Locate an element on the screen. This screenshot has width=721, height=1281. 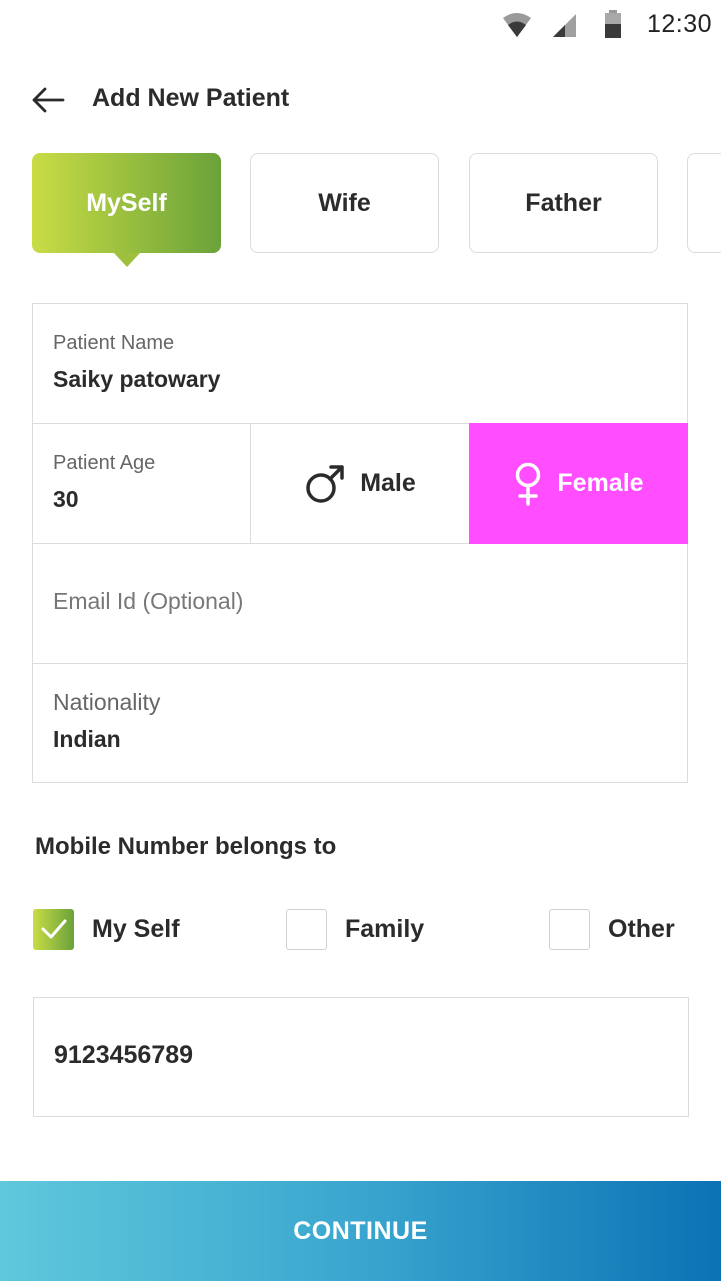
tab-myself: MySelf is located at coordinates (126, 210).